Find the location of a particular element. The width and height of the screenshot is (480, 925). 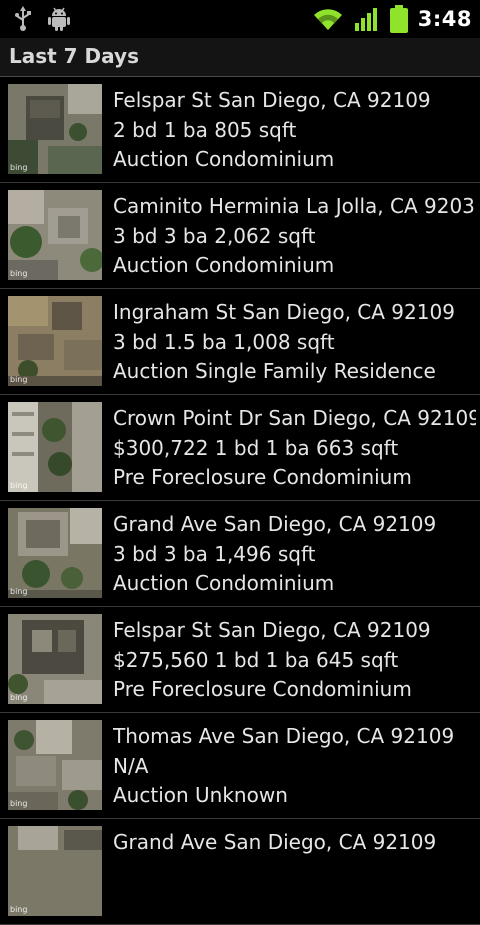

listing-address: Crown Point Dr San Diego, CA 92109 is located at coordinates (294, 418).